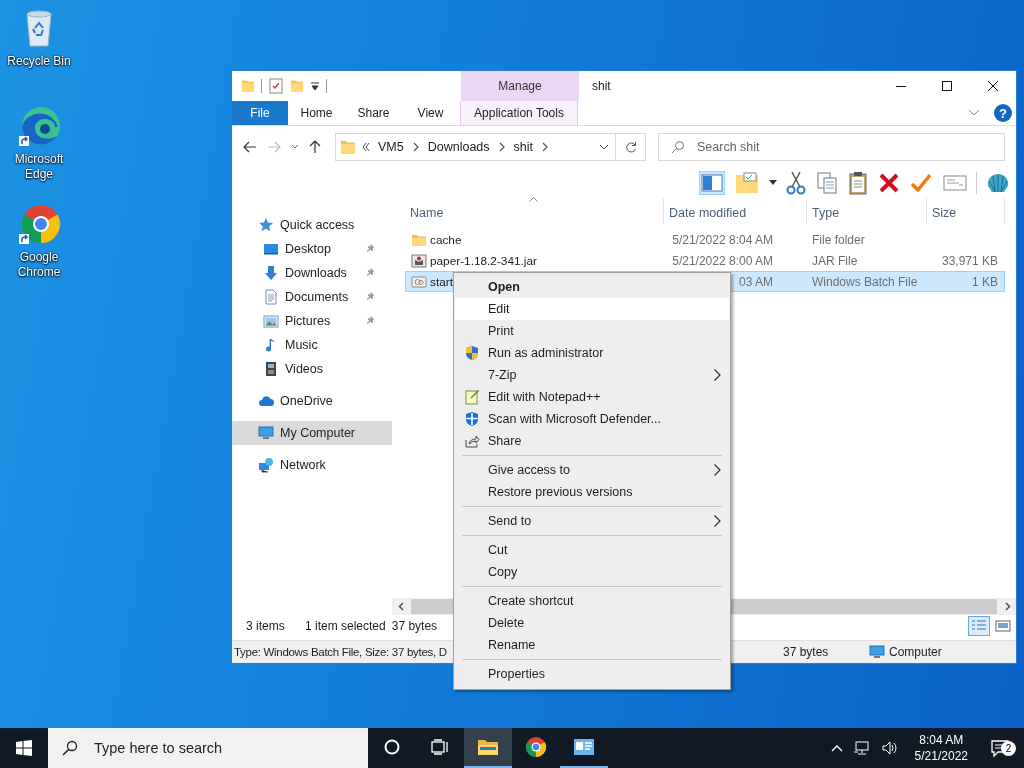 The width and height of the screenshot is (1024, 768). Describe the element at coordinates (592, 353) in the screenshot. I see `menu-item: Run as administrator` at that location.